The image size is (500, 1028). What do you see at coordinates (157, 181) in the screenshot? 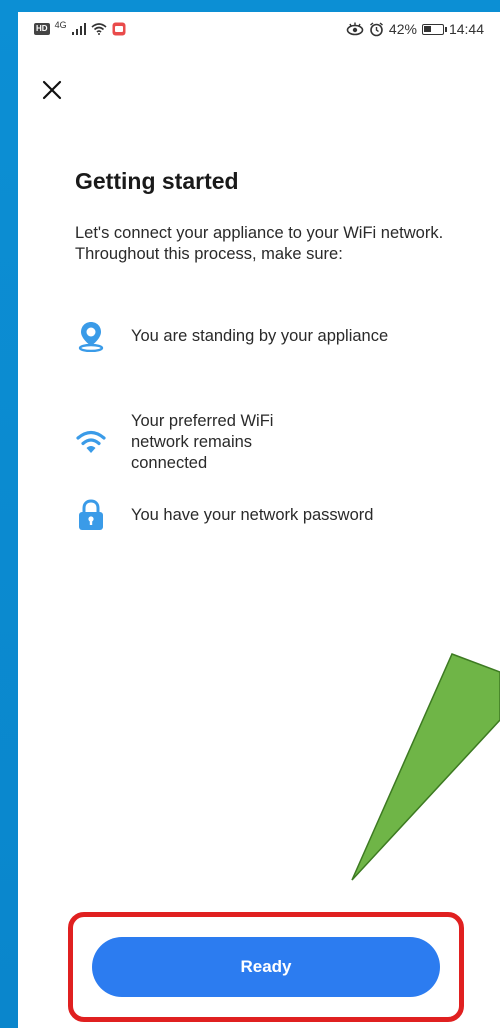
I see `page-title: Getting started` at bounding box center [157, 181].